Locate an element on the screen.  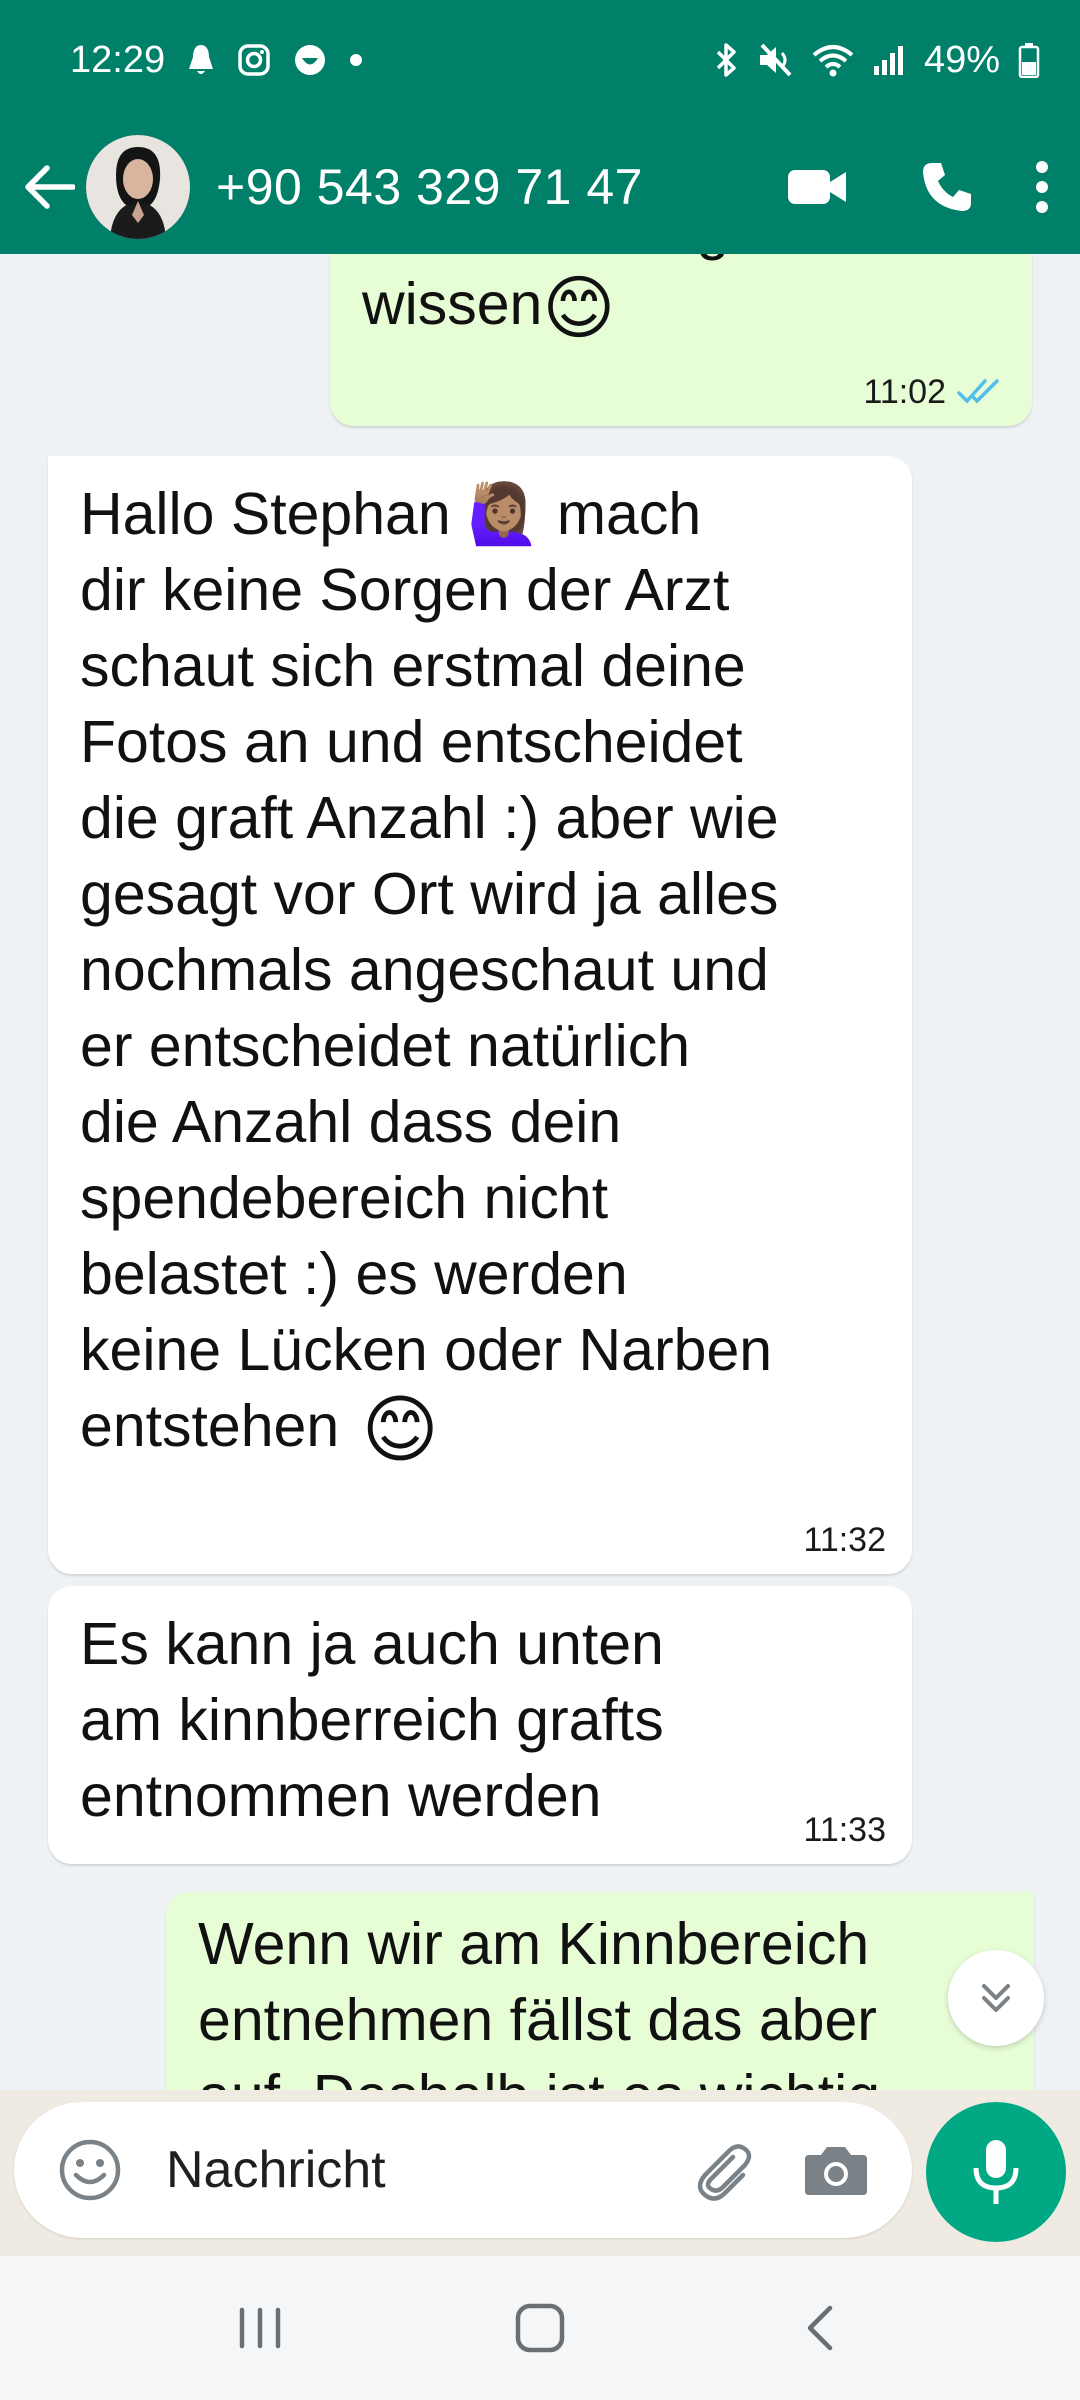
scroll-to-bottom-button is located at coordinates (996, 1998).